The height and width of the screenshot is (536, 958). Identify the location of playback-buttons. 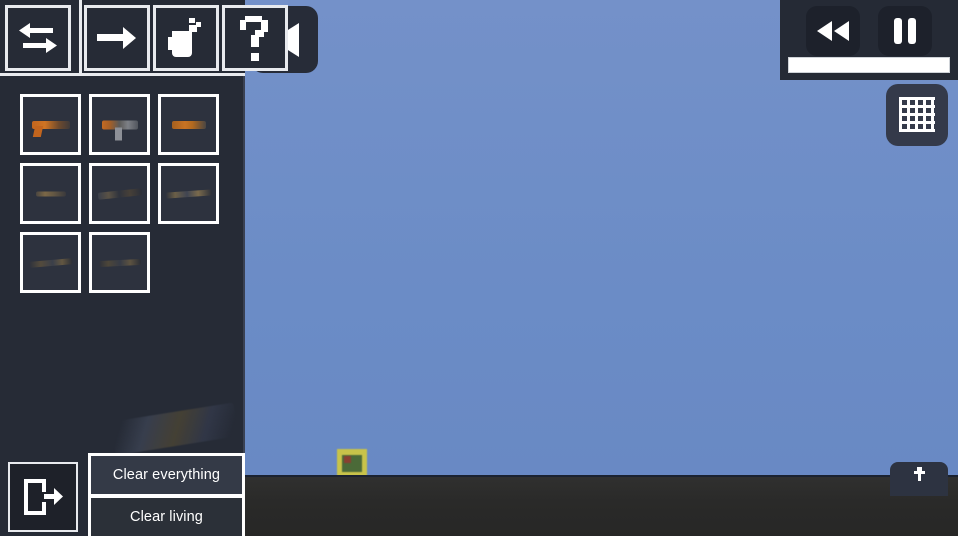
(869, 31).